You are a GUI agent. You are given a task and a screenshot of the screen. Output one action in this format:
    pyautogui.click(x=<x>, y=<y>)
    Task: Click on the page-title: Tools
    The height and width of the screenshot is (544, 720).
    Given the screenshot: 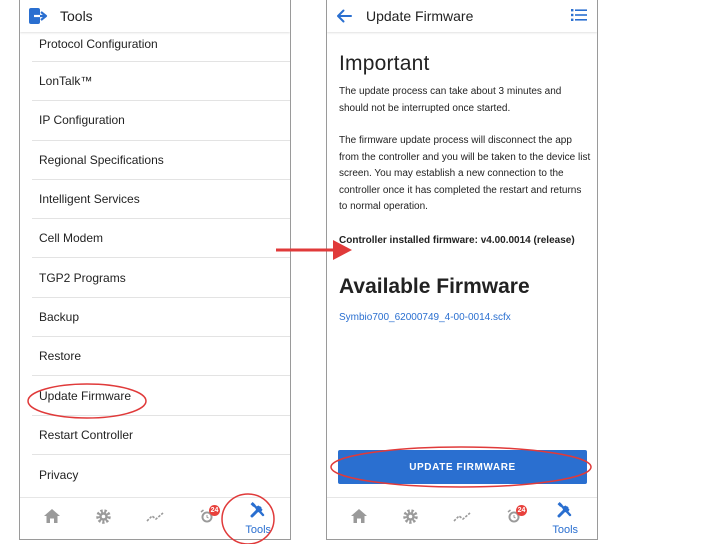 What is the action you would take?
    pyautogui.click(x=76, y=16)
    